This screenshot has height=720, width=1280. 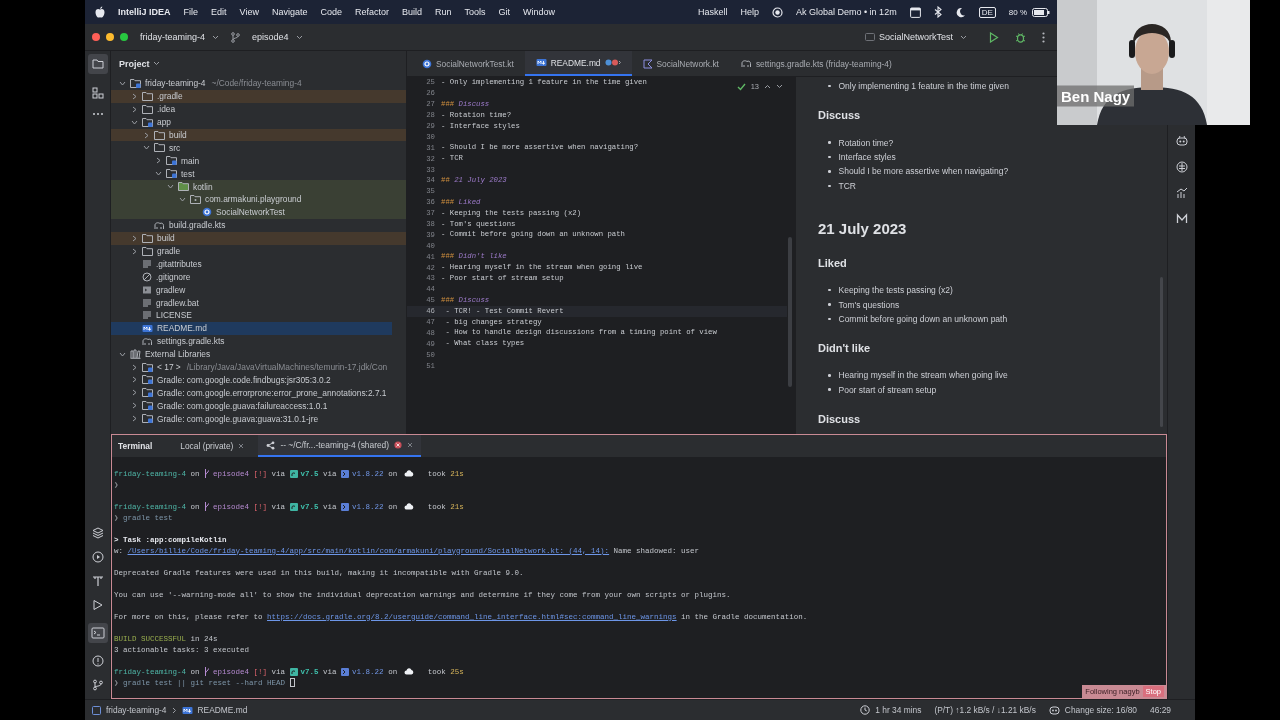 I want to click on editor-tab: settings.gradle.kts (friday-teaming-4), so click(x=816, y=63).